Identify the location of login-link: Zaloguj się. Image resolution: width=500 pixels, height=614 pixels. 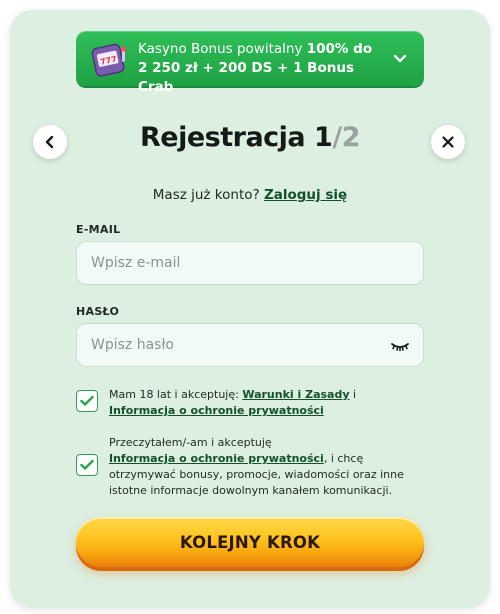
(305, 195).